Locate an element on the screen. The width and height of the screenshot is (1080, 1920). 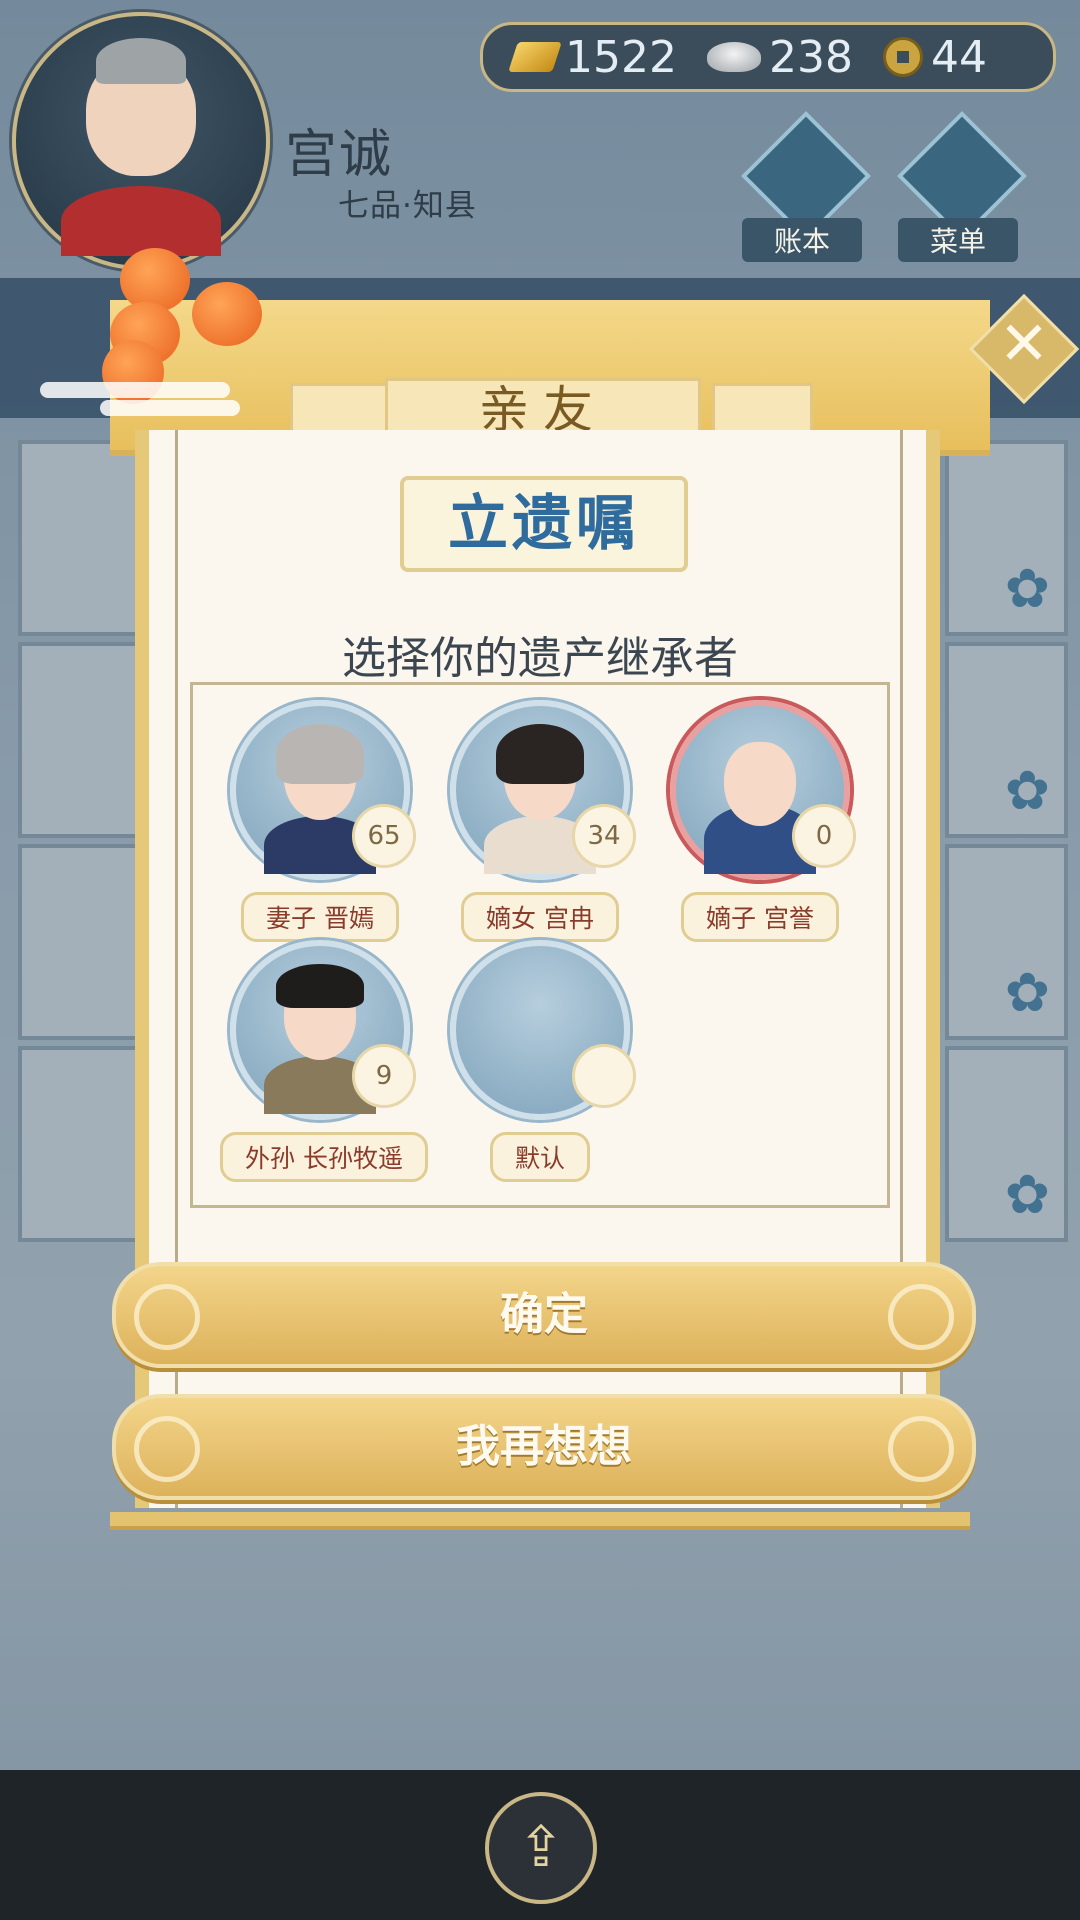
heir-age-badge: 0 is located at coordinates (824, 836).